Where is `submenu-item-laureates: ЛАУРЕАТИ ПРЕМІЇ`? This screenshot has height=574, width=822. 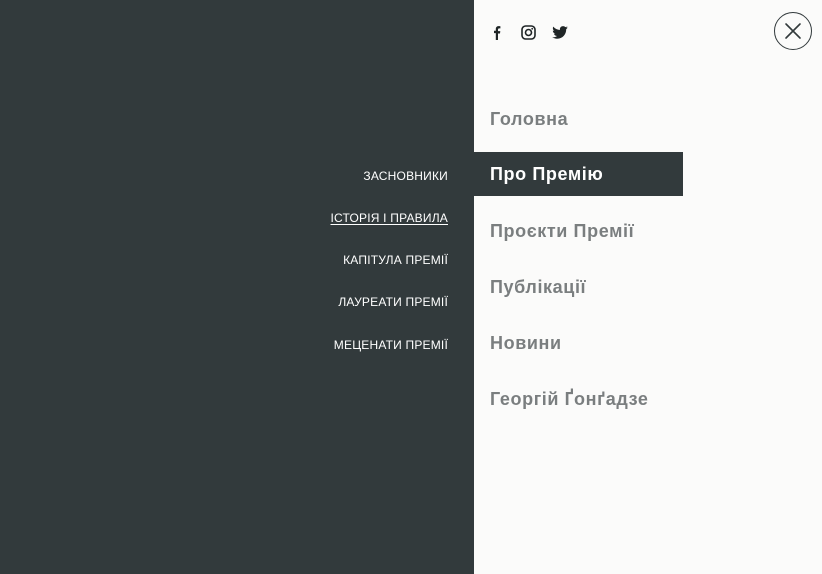 submenu-item-laureates: ЛАУРЕАТИ ПРЕМІЇ is located at coordinates (393, 302).